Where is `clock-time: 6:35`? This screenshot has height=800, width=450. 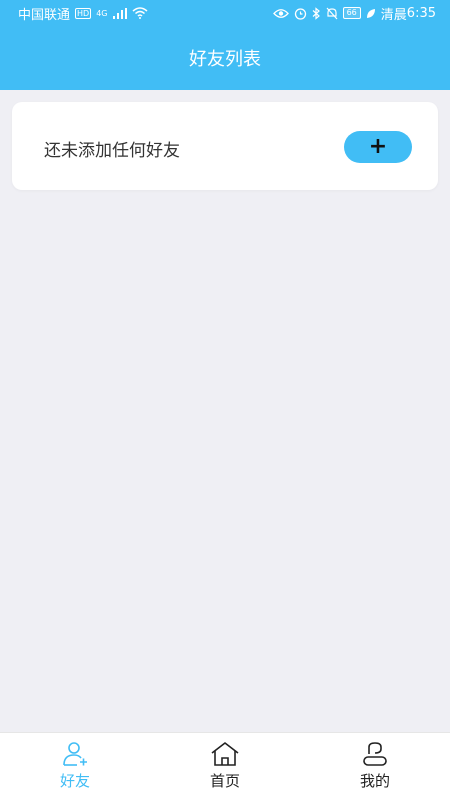
clock-time: 6:35 is located at coordinates (421, 13).